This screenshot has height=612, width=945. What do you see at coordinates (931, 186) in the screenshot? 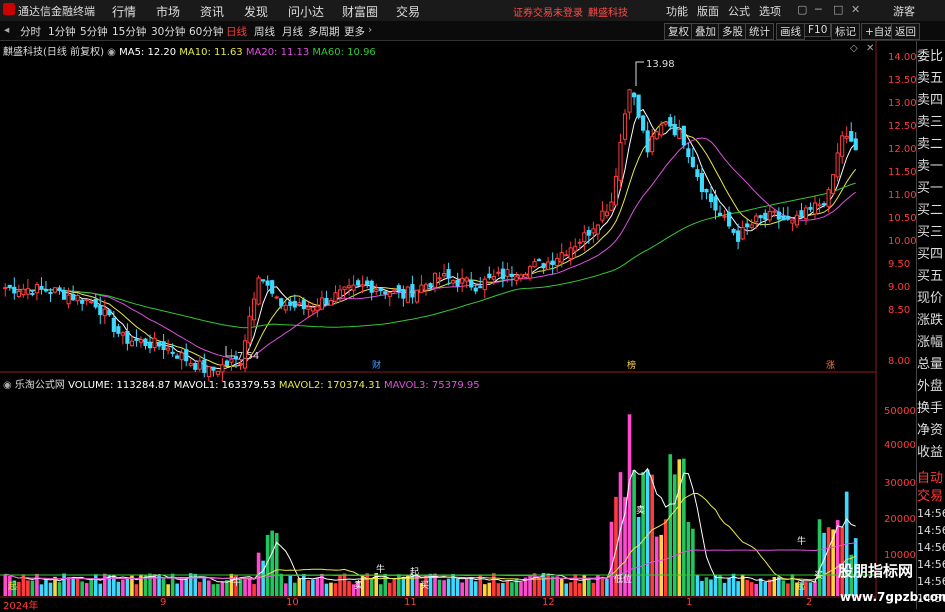
I see `sidebar-item: 买一` at bounding box center [931, 186].